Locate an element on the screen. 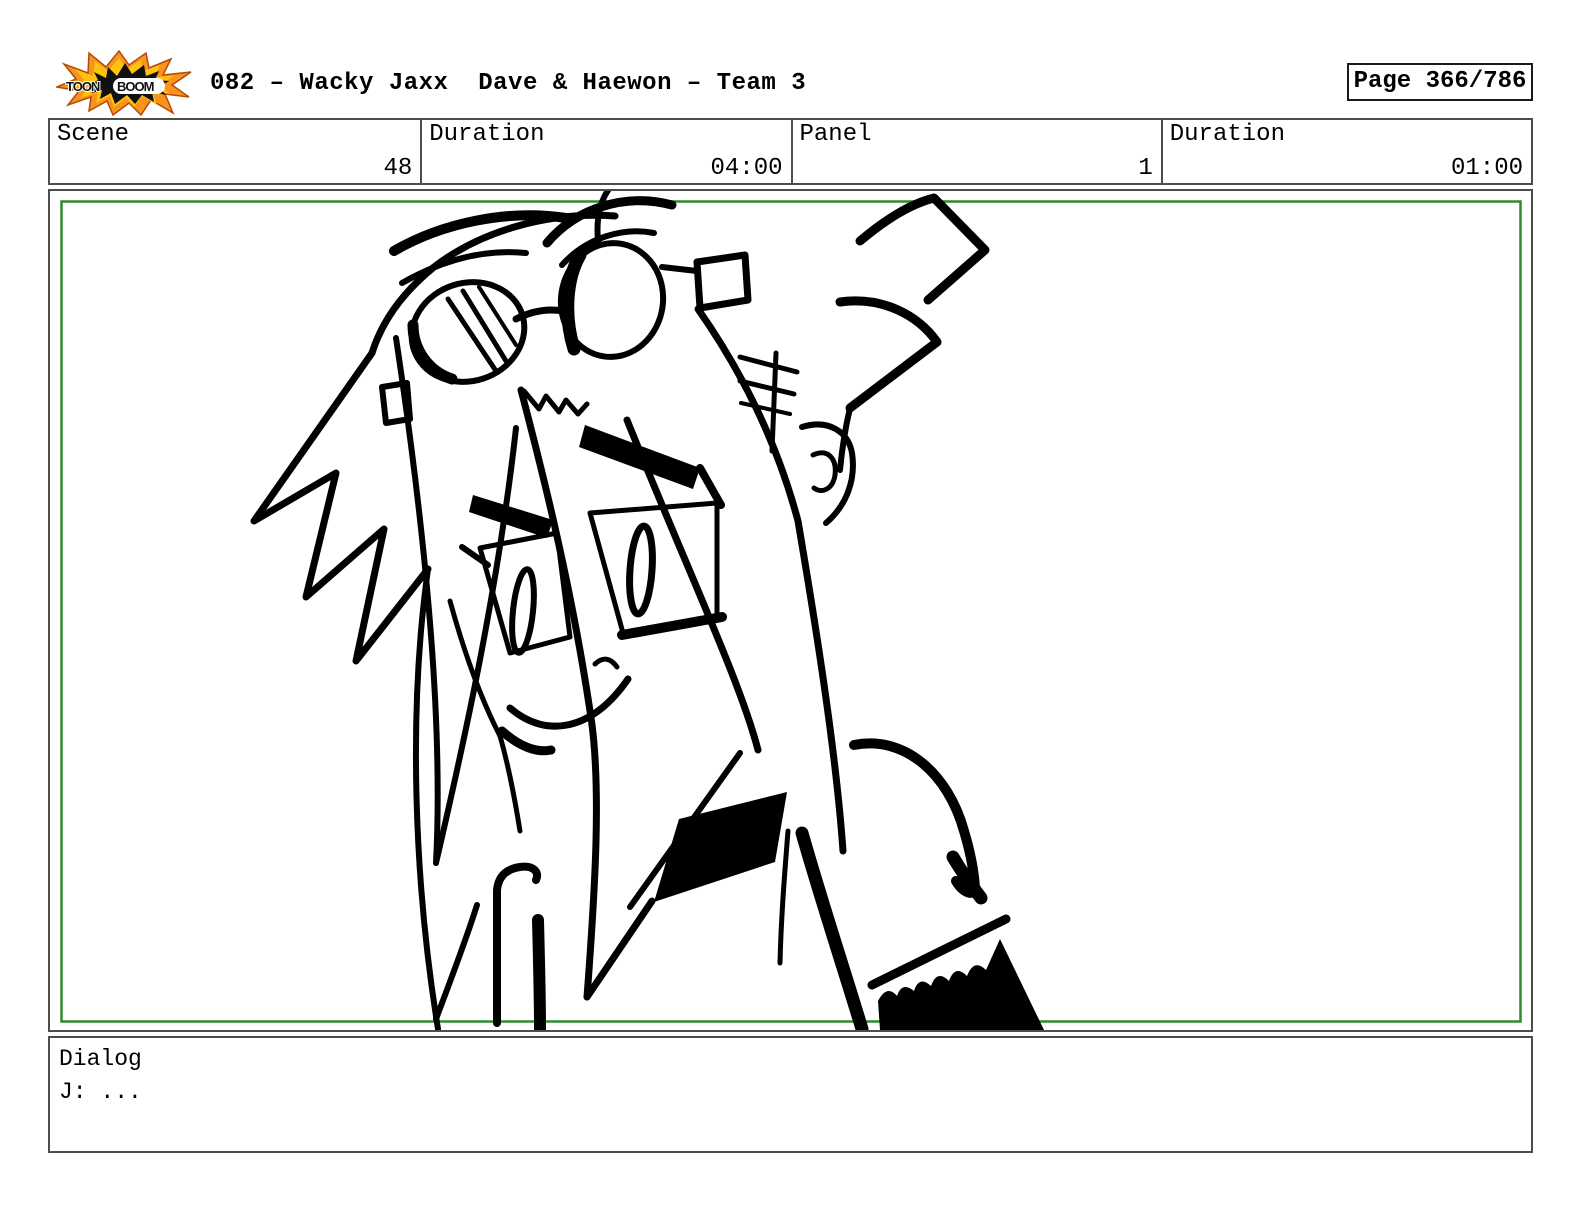 Image resolution: width=1582 pixels, height=1225 pixels. scene-value: 48 is located at coordinates (398, 168).